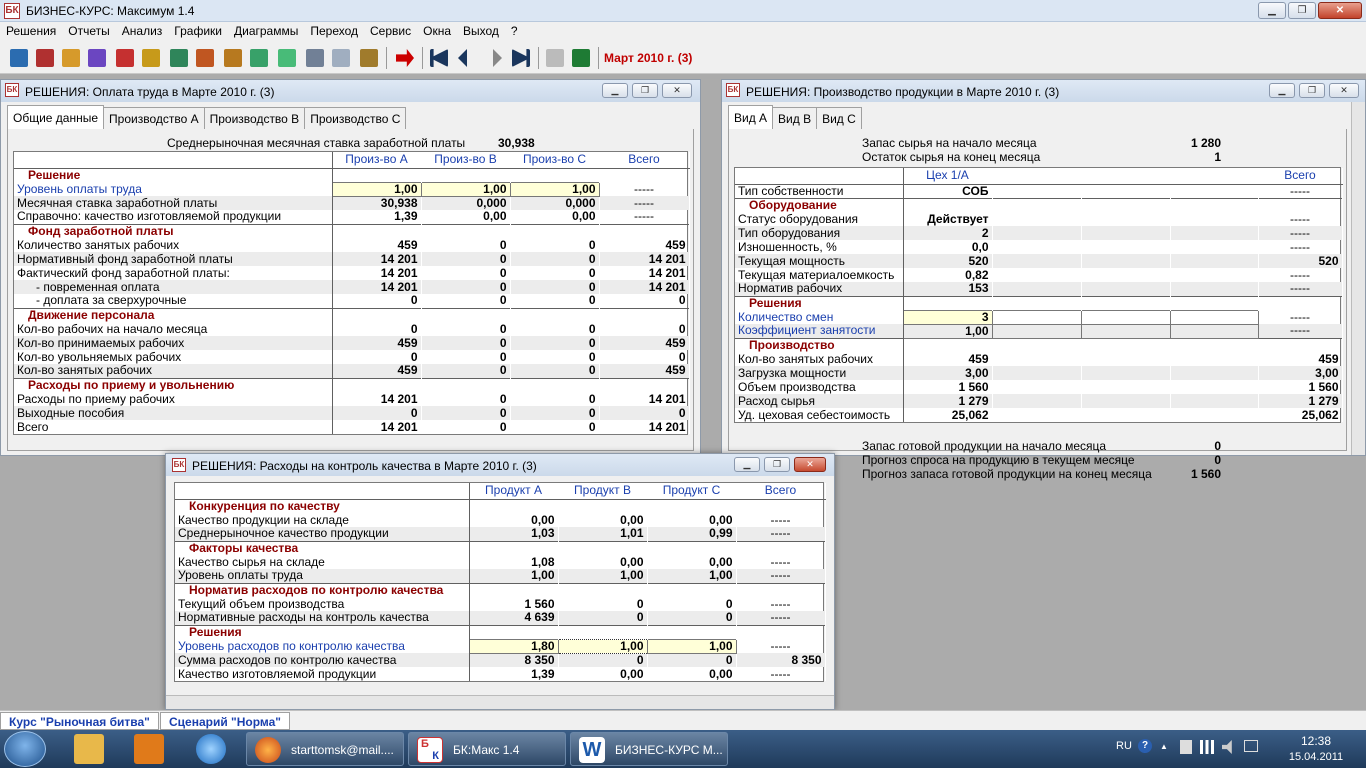 This screenshot has height=768, width=1366. Describe the element at coordinates (1272, 10) in the screenshot. I see `minimize-button: ▁` at that location.